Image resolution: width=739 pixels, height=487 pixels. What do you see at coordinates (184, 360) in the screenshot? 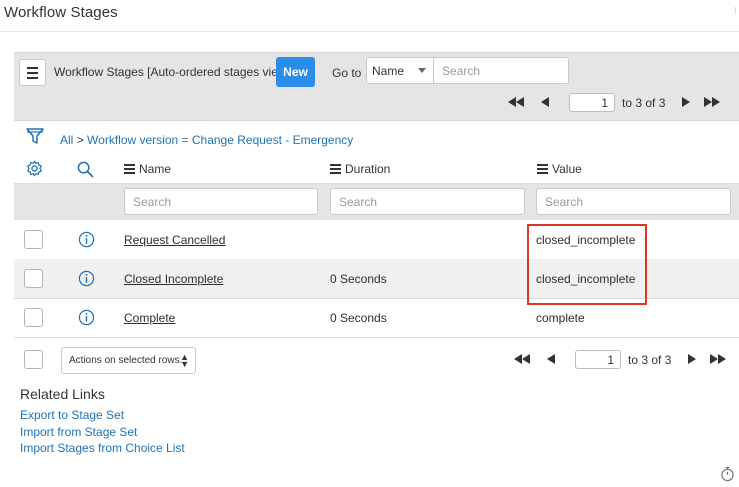
I see `updown-icon: ▲ ▼` at bounding box center [184, 360].